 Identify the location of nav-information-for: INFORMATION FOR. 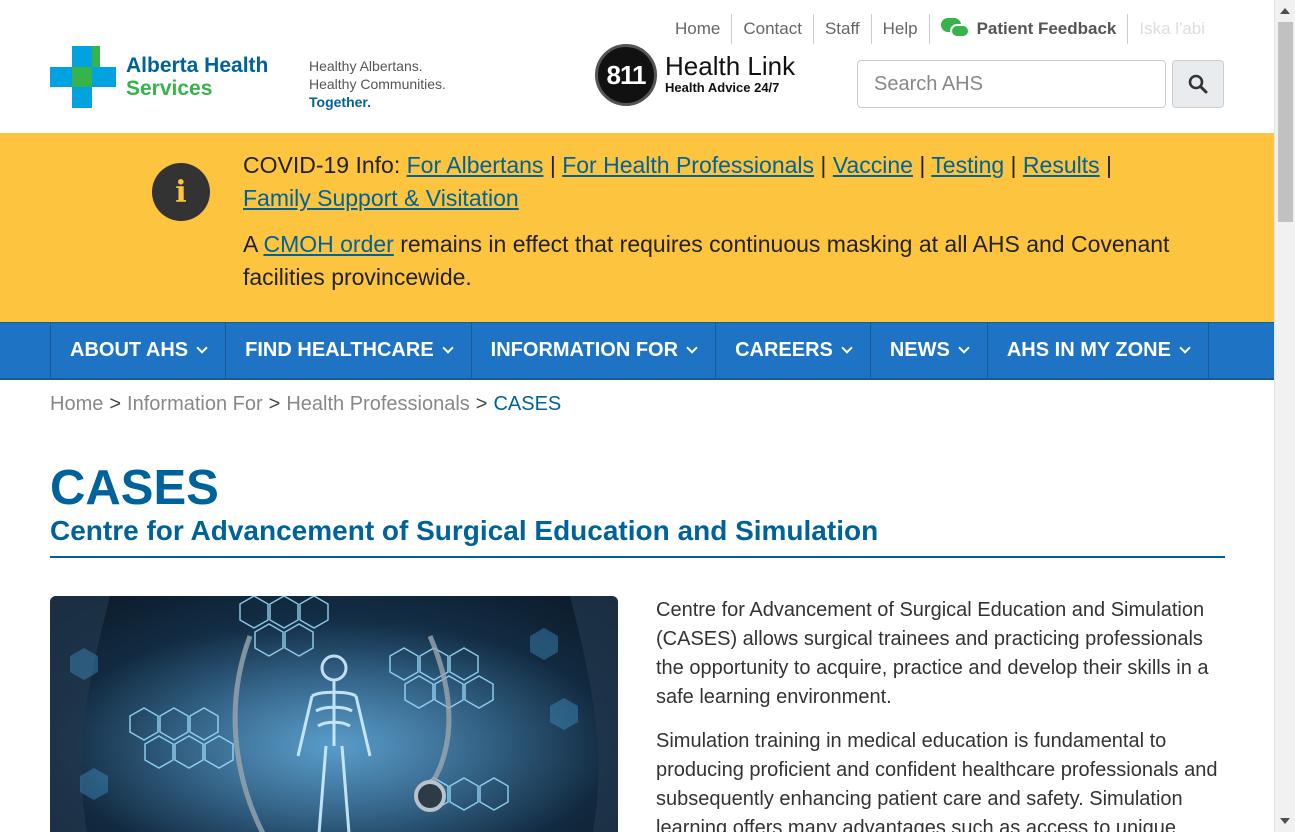
(594, 350).